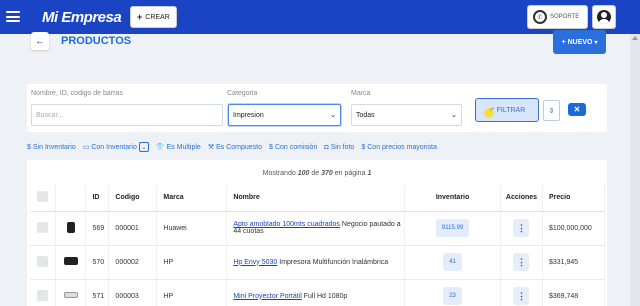 Image resolution: width=640 pixels, height=306 pixels. What do you see at coordinates (242, 93) in the screenshot?
I see `categoria-label: Categoria` at bounding box center [242, 93].